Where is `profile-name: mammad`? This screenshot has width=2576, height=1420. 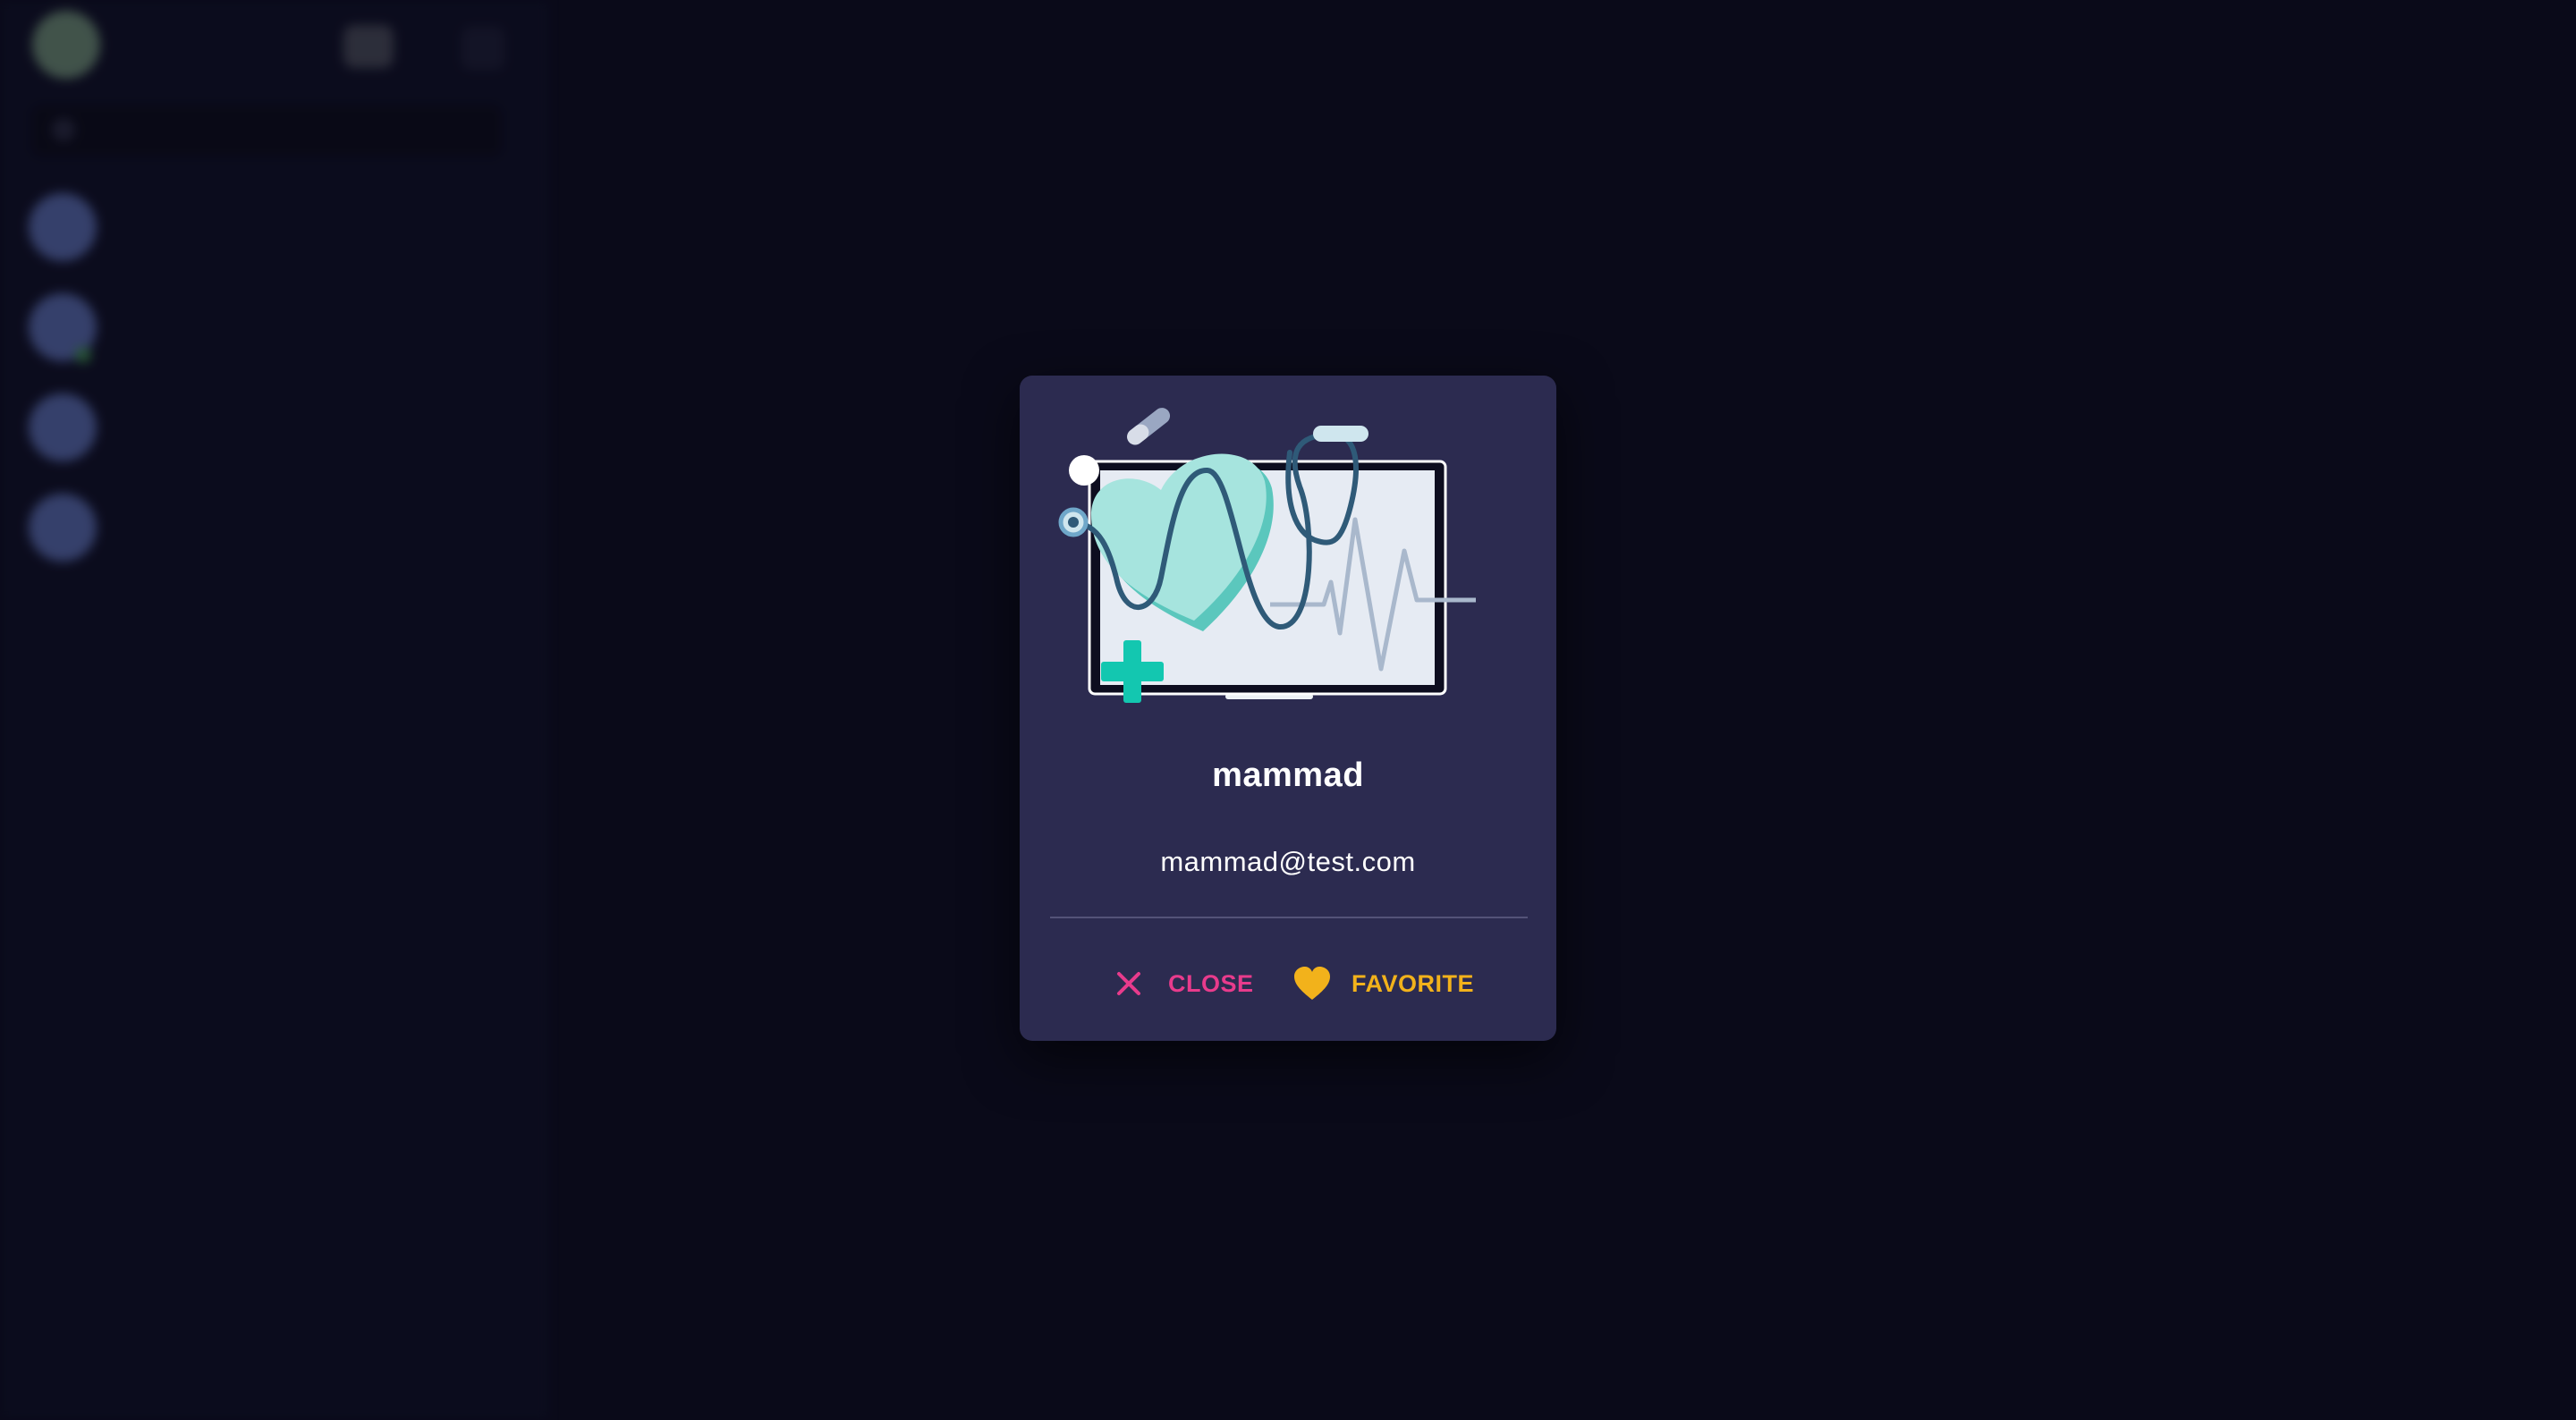
profile-name: mammad is located at coordinates (1288, 775).